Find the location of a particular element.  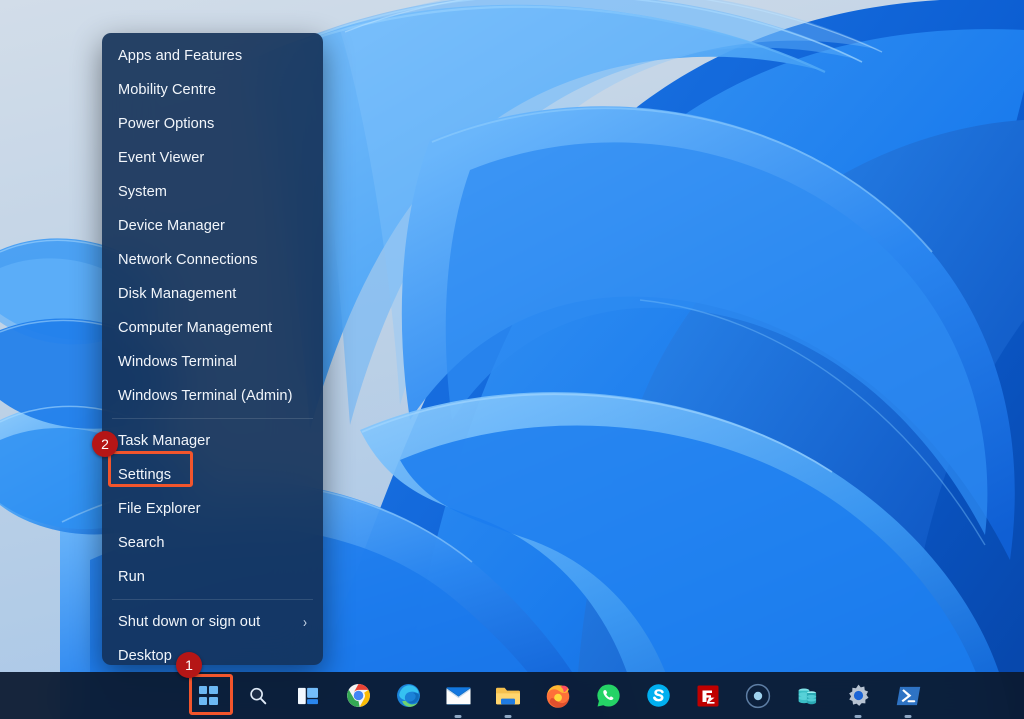

menu-item-device-manager: Device Manager is located at coordinates (212, 226).